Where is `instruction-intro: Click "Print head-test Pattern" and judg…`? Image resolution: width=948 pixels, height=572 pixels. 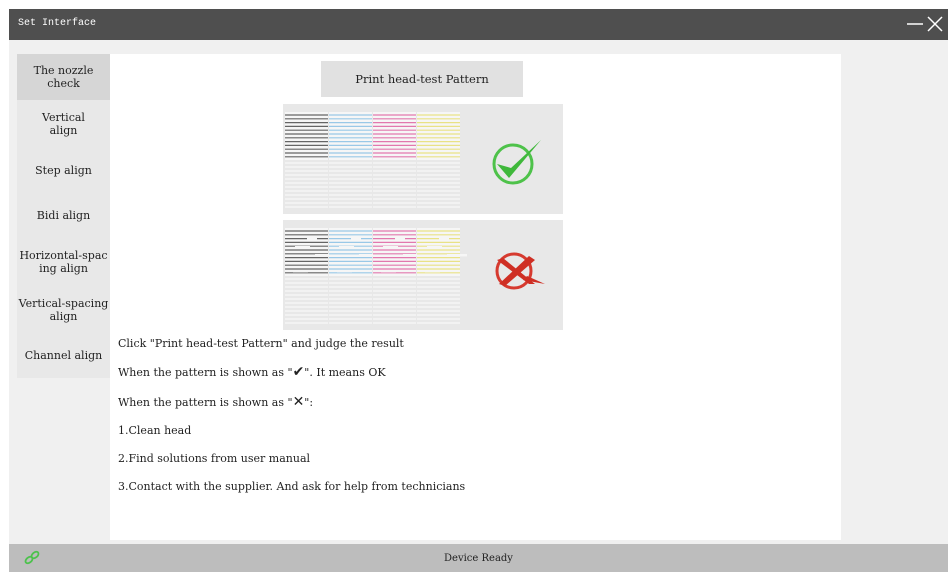
instruction-intro: Click "Print head-test Pattern" and judg… is located at coordinates (261, 343).